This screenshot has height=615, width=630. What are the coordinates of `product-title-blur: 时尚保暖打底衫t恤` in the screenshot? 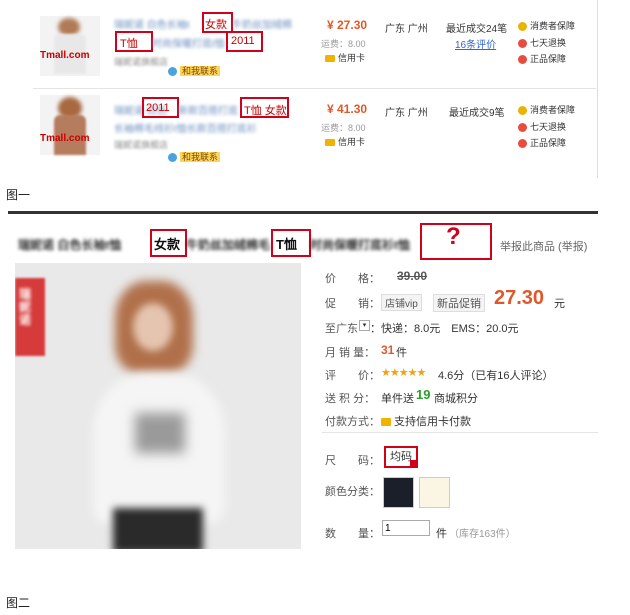 It's located at (360, 245).